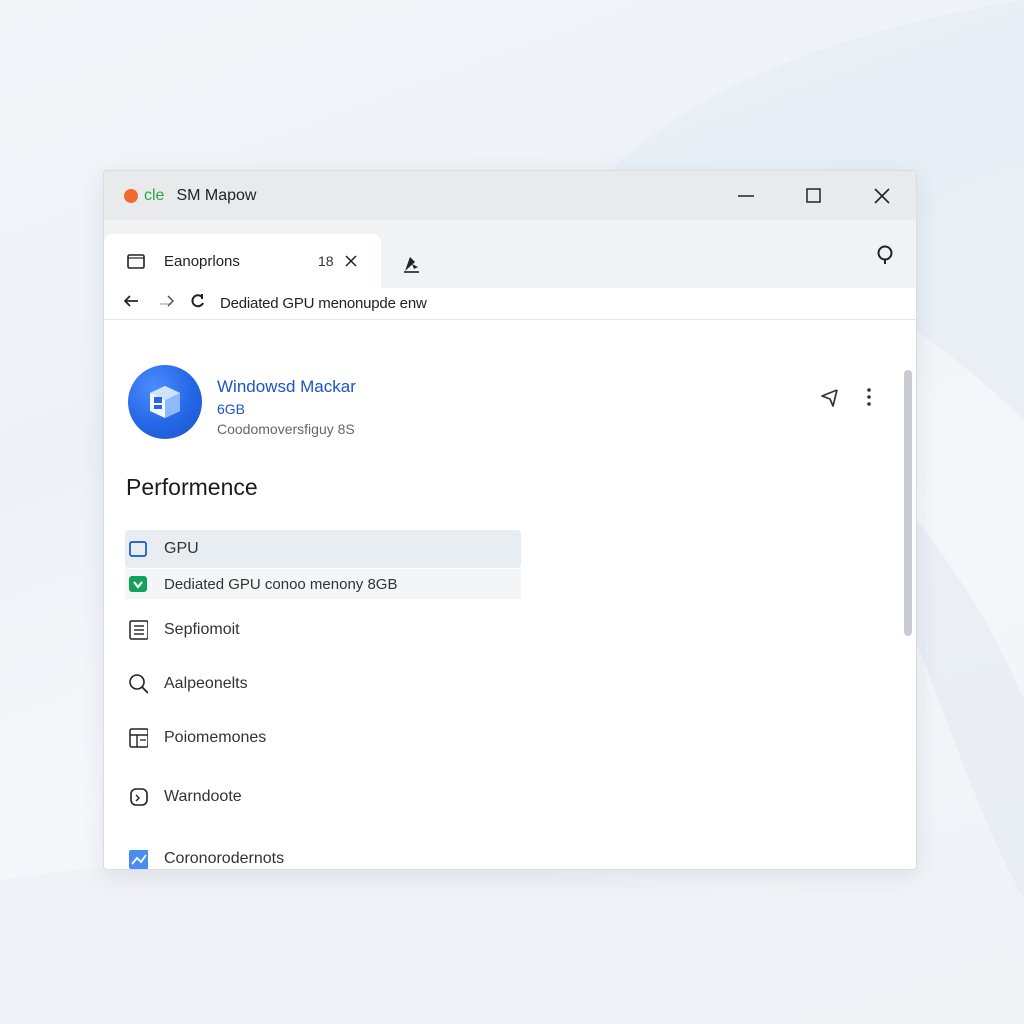  Describe the element at coordinates (323, 549) in the screenshot. I see `menu-item-gpu: GPU` at that location.